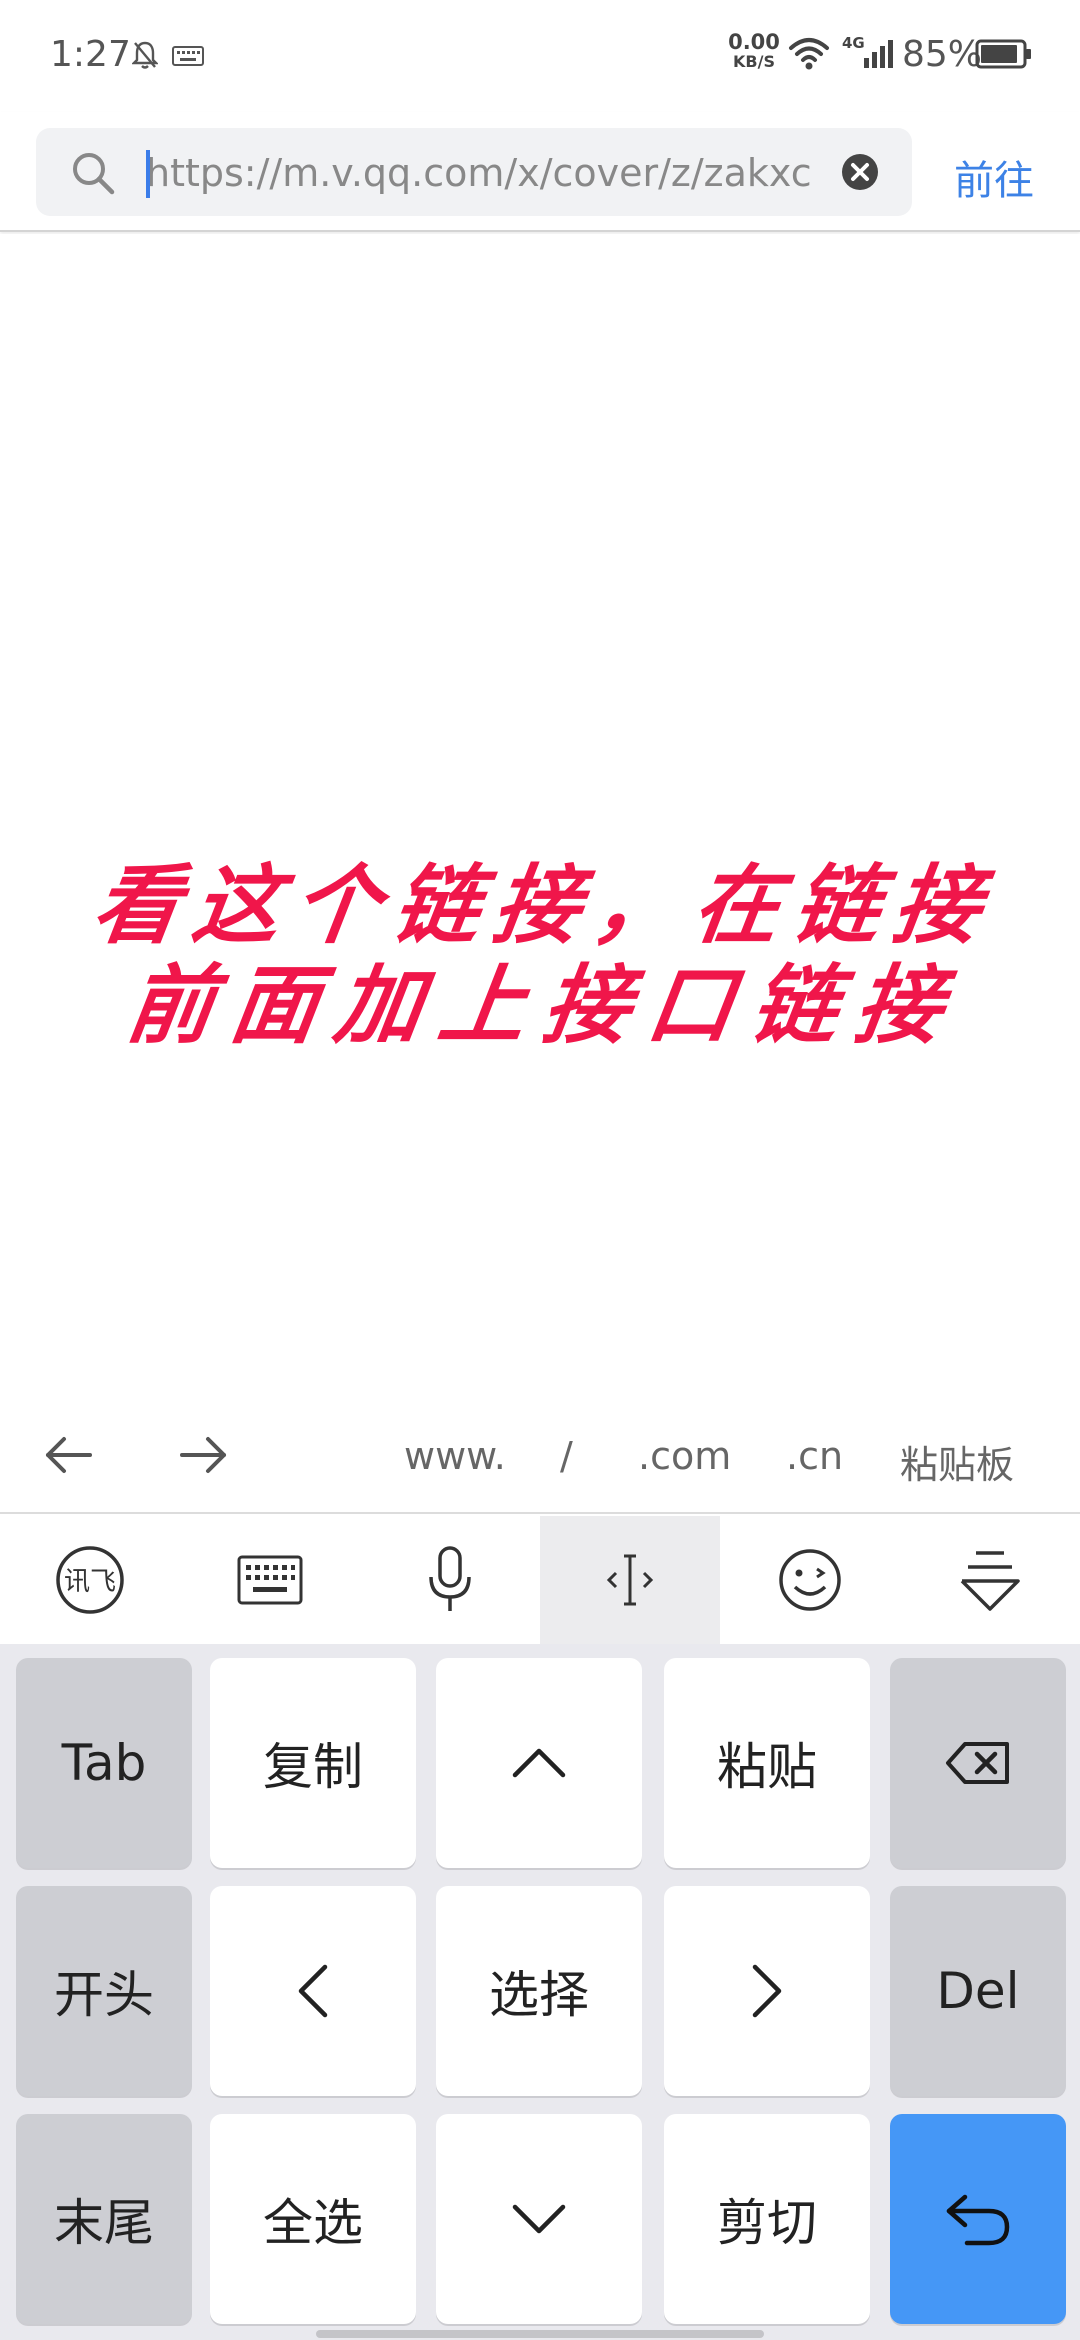 The height and width of the screenshot is (2340, 1080). I want to click on cursor-up-key, so click(539, 1763).